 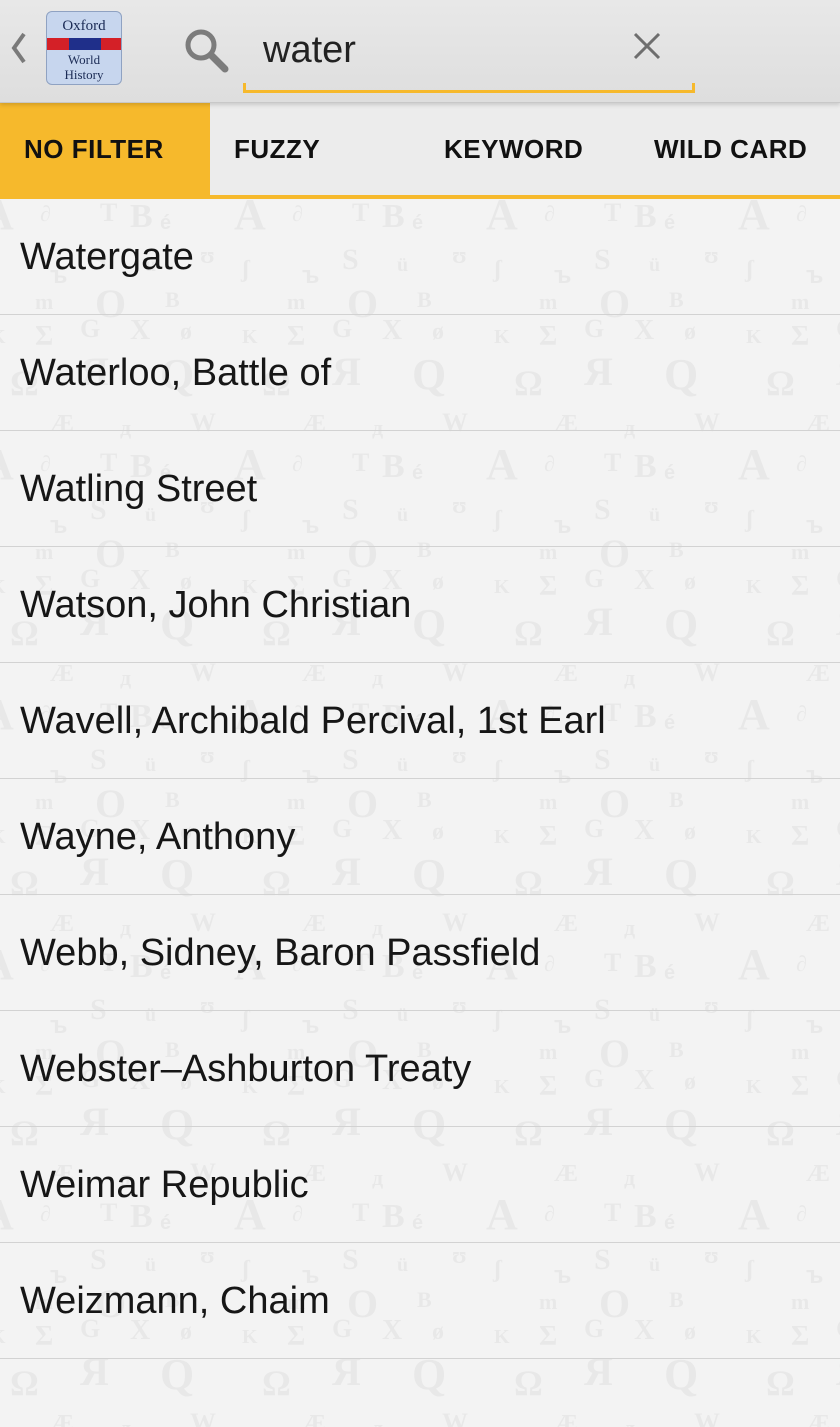 I want to click on list-item: Wayne, Anthony, so click(x=420, y=837).